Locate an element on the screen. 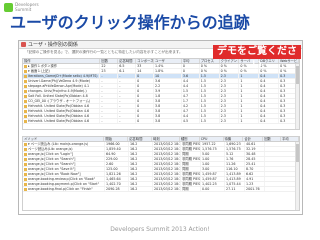 The image size is (320, 240). lower-col-header: 開始 is located at coordinates (116, 139).